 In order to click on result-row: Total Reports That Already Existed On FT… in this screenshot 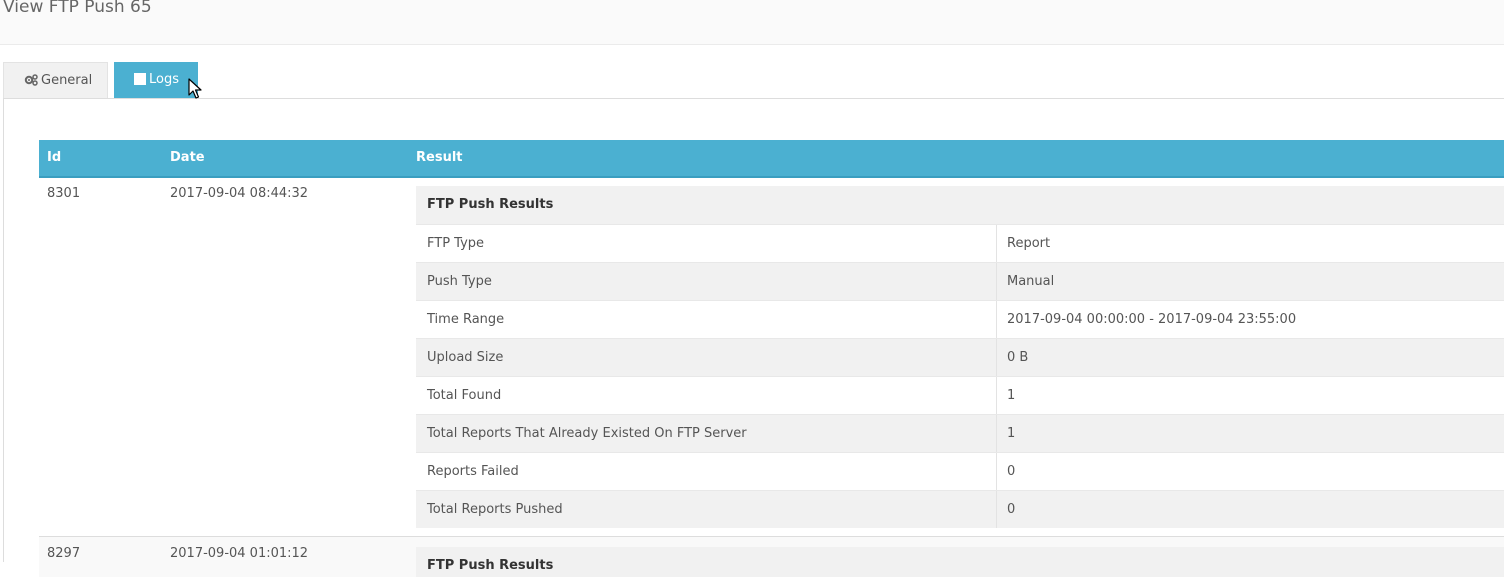, I will do `click(960, 433)`.